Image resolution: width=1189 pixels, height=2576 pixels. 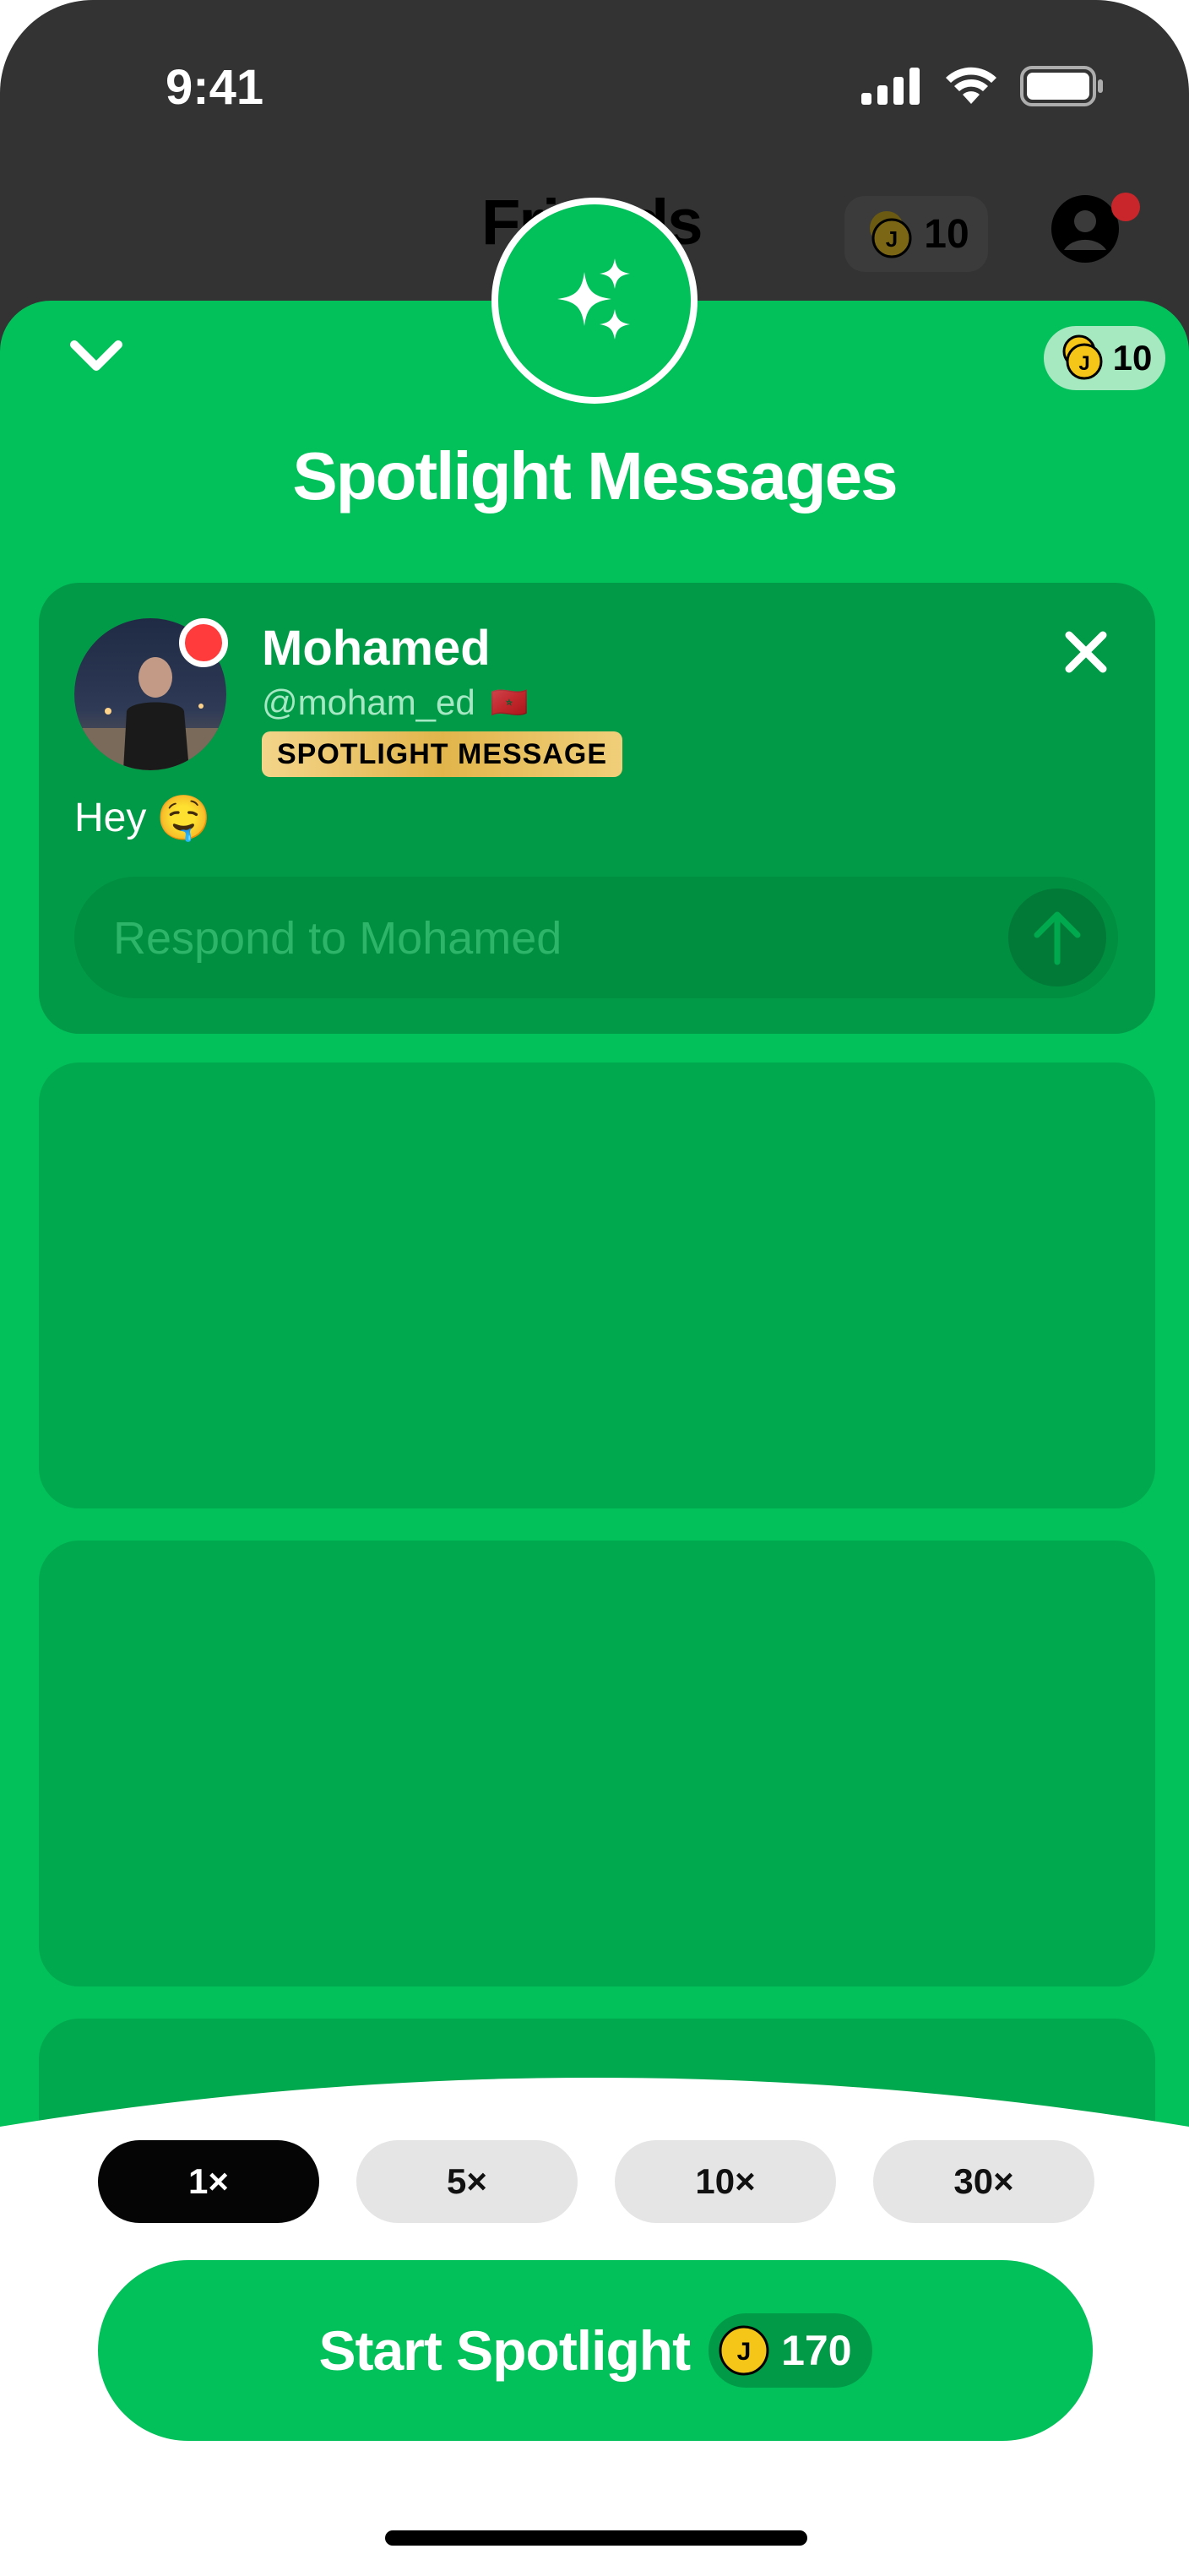 I want to click on start-spotlight-button: Start Spotlight J 170, so click(x=595, y=2350).